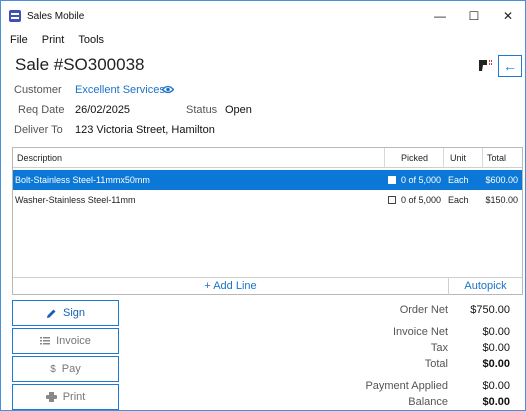  I want to click on invoice-button: Invoice, so click(65, 341).